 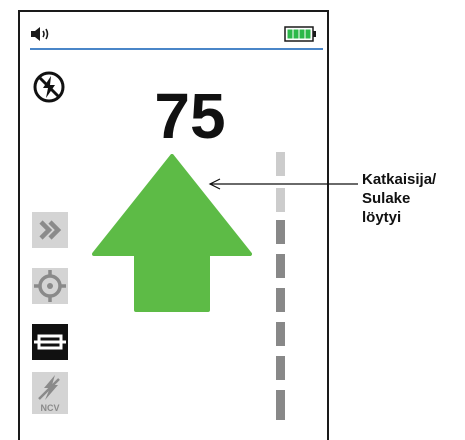 I want to click on no-power-icon, so click(x=49, y=87).